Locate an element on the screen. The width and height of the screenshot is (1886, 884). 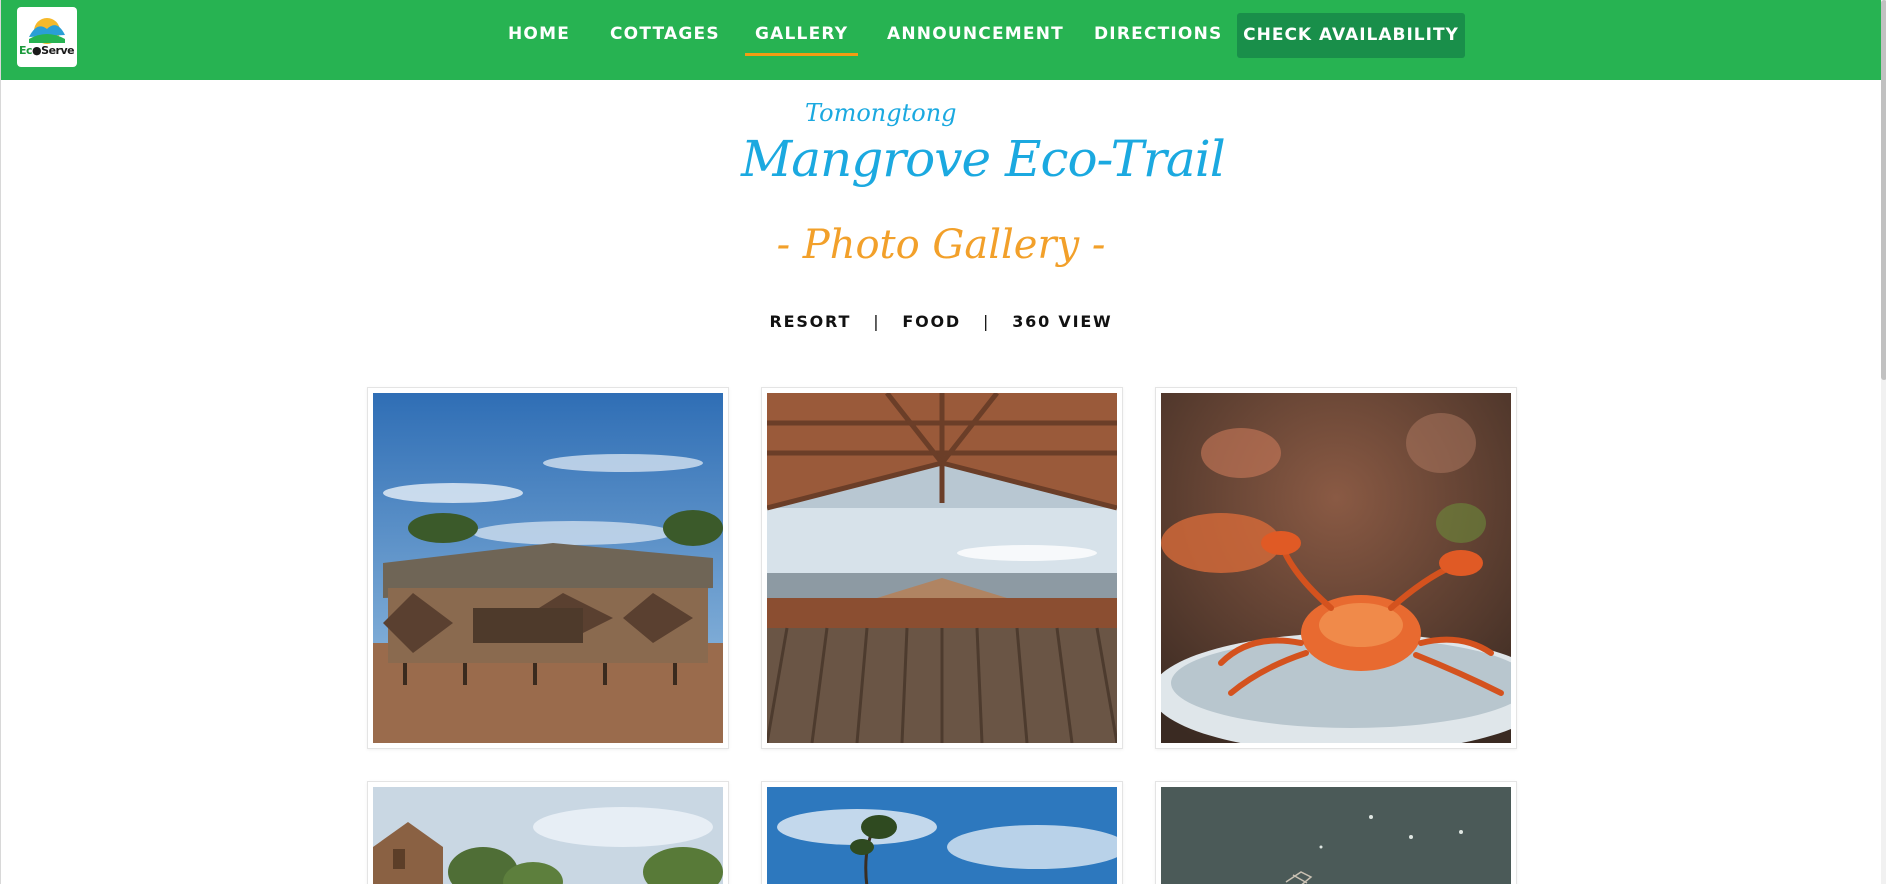
nav-home: HOME is located at coordinates (539, 34).